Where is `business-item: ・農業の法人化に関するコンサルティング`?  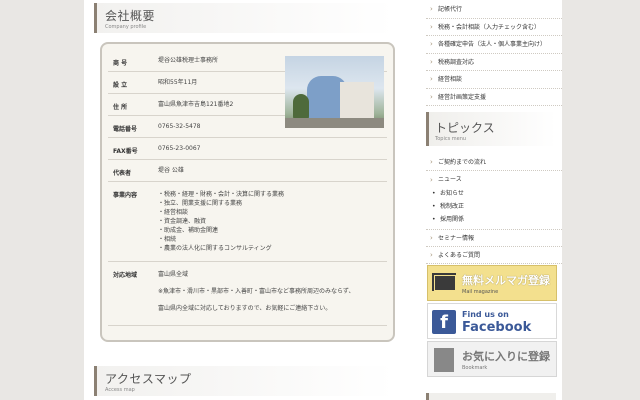 business-item: ・農業の法人化に関するコンサルティング is located at coordinates (215, 248).